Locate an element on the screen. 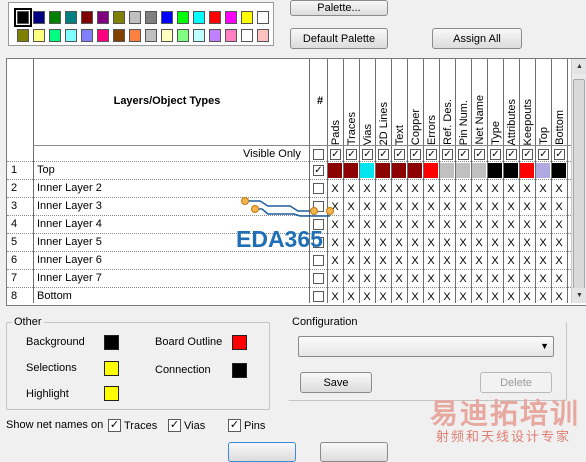 The width and height of the screenshot is (586, 462). column-header-type: Type is located at coordinates (496, 103).